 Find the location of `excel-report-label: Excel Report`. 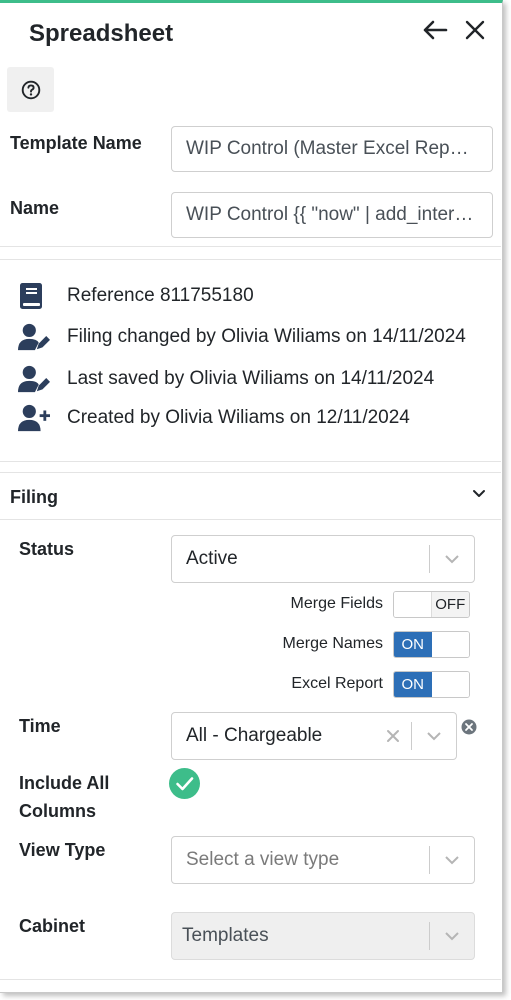

excel-report-label: Excel Report is located at coordinates (337, 683).